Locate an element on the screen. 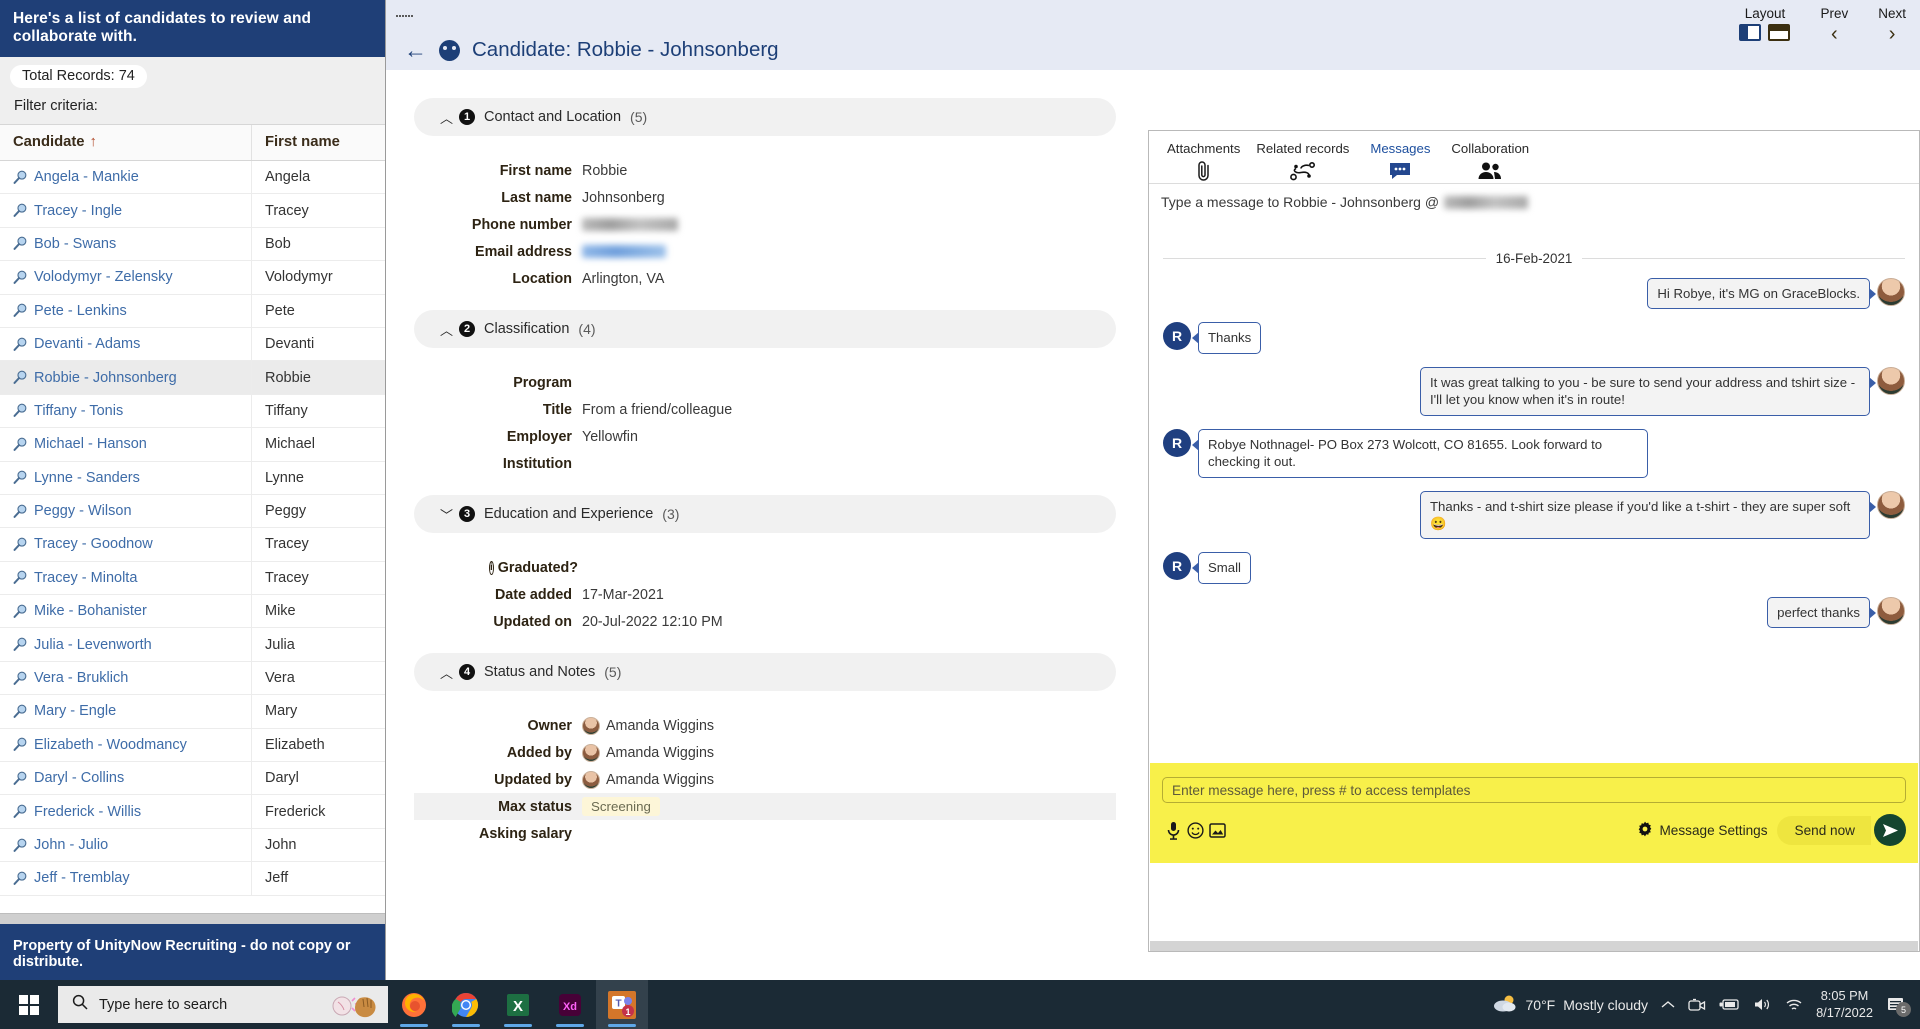  candidate-link: Mary - Engle is located at coordinates (75, 711).